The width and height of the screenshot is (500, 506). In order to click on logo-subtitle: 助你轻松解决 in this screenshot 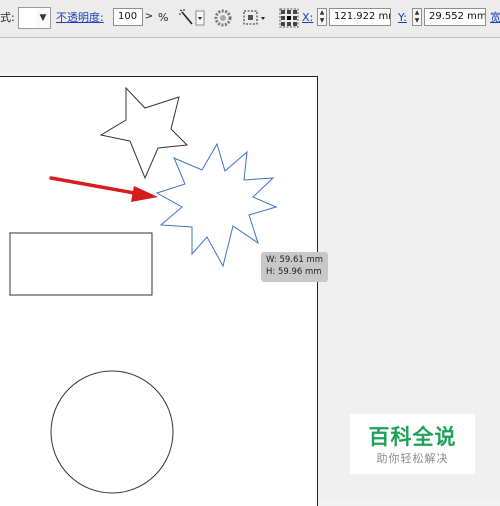, I will do `click(412, 458)`.